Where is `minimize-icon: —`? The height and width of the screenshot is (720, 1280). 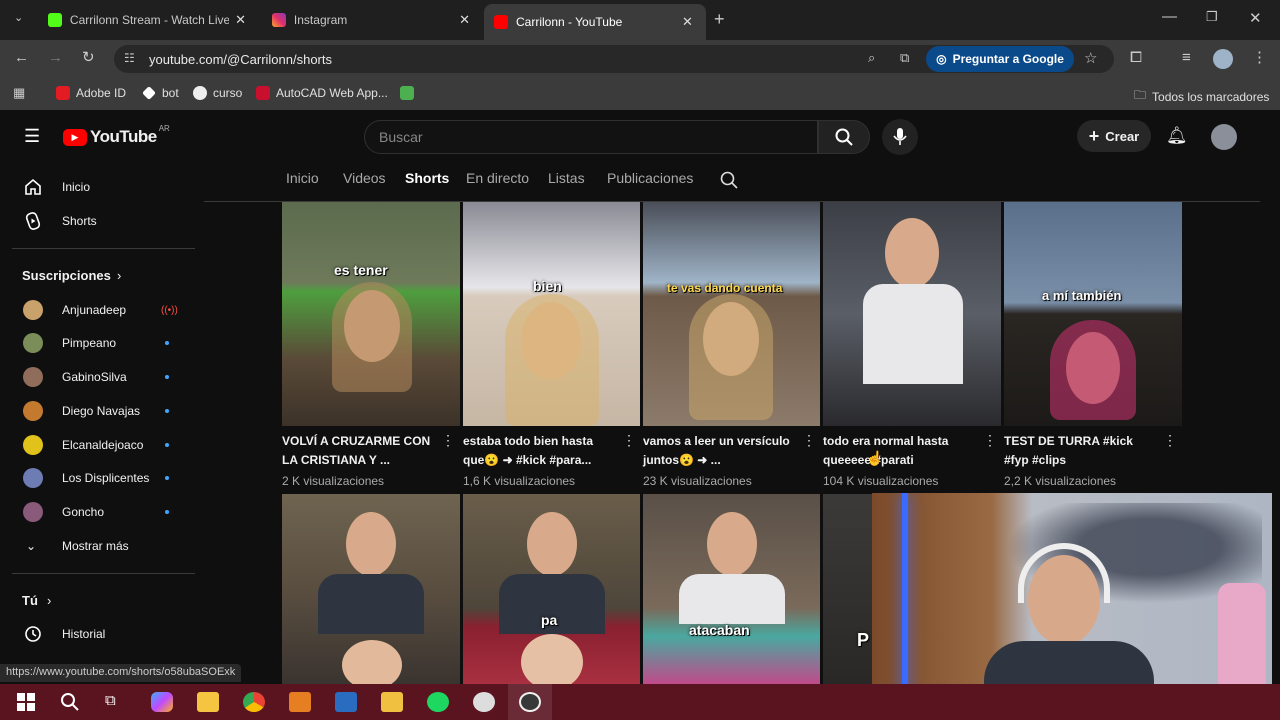 minimize-icon: — is located at coordinates (1169, 16).